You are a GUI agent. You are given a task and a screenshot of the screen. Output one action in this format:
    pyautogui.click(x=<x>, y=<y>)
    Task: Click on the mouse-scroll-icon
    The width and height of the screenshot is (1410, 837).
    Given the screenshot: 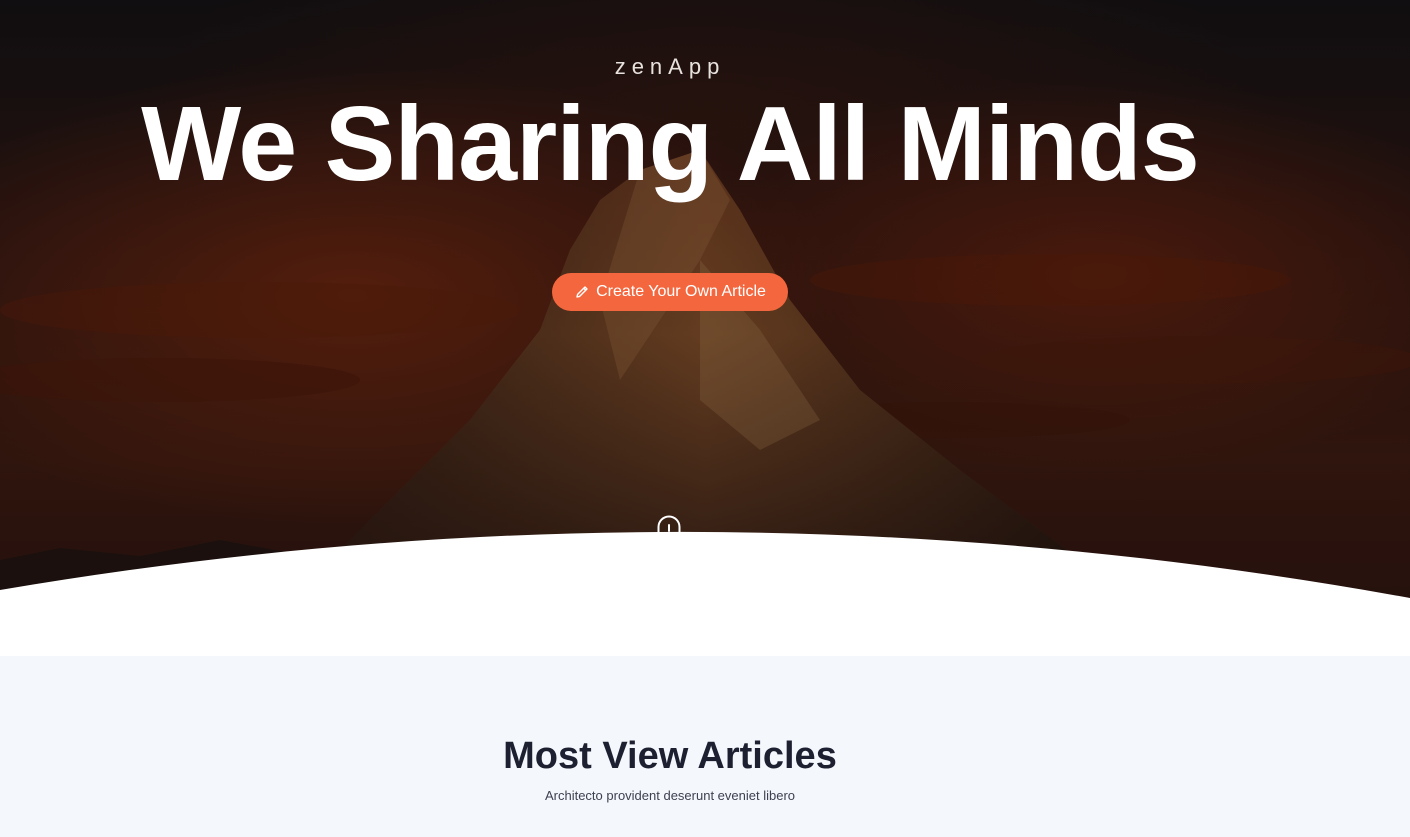 What is the action you would take?
    pyautogui.click(x=669, y=535)
    